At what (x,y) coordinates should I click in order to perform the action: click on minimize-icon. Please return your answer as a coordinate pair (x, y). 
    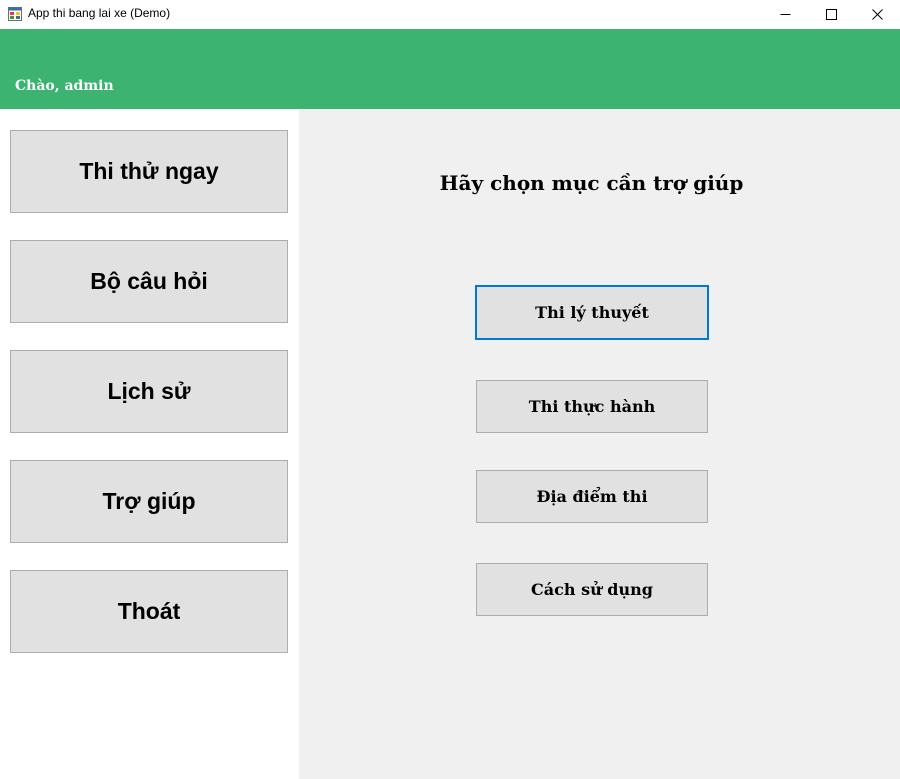
    Looking at the image, I should click on (785, 14).